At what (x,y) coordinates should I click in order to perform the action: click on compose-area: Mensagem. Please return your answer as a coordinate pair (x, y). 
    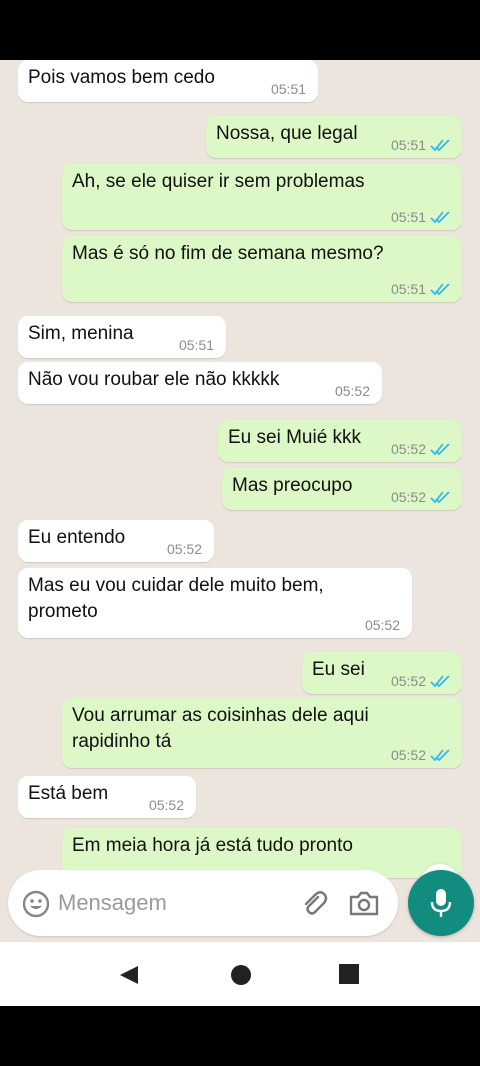
    Looking at the image, I should click on (240, 904).